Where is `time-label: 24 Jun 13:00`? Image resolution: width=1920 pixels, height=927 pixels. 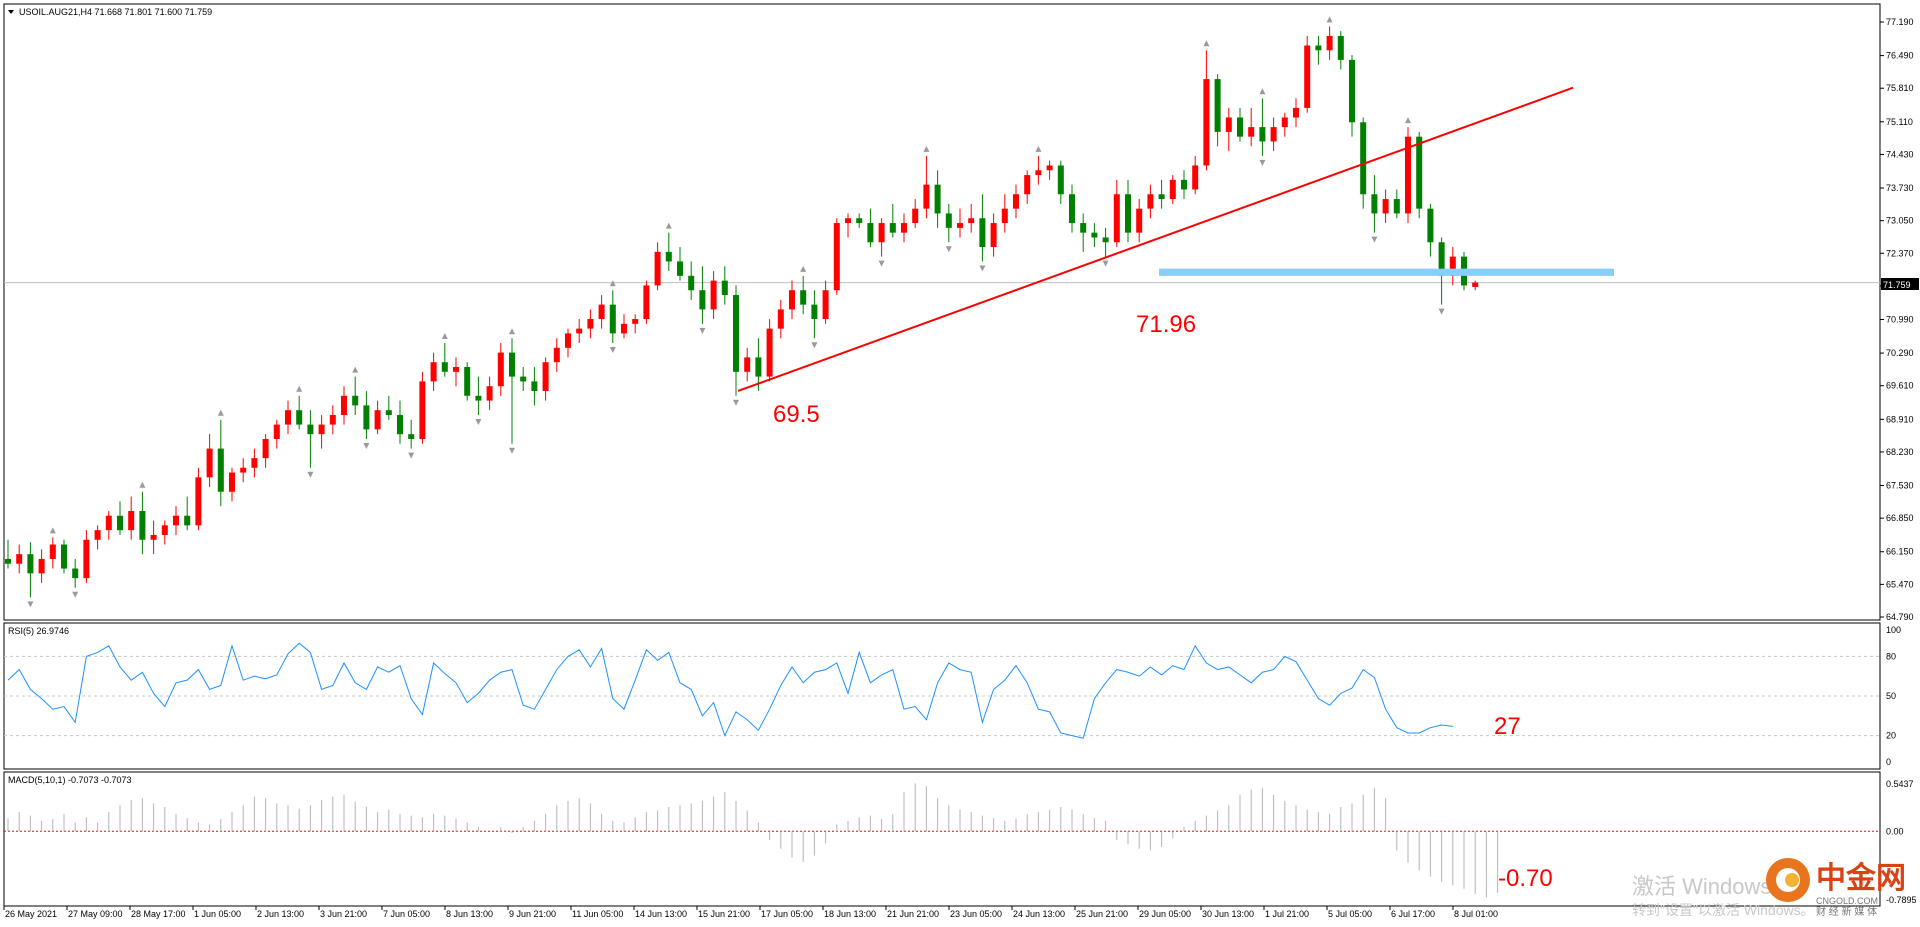
time-label: 24 Jun 13:00 is located at coordinates (1039, 914).